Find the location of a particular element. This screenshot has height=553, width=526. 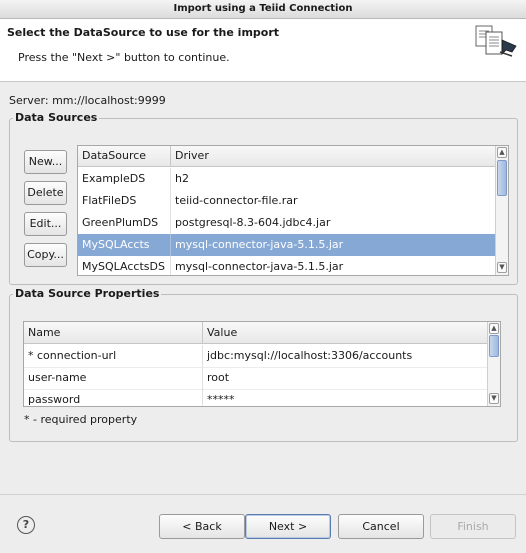

datasource-cell: FlatFileDS is located at coordinates (124, 201).